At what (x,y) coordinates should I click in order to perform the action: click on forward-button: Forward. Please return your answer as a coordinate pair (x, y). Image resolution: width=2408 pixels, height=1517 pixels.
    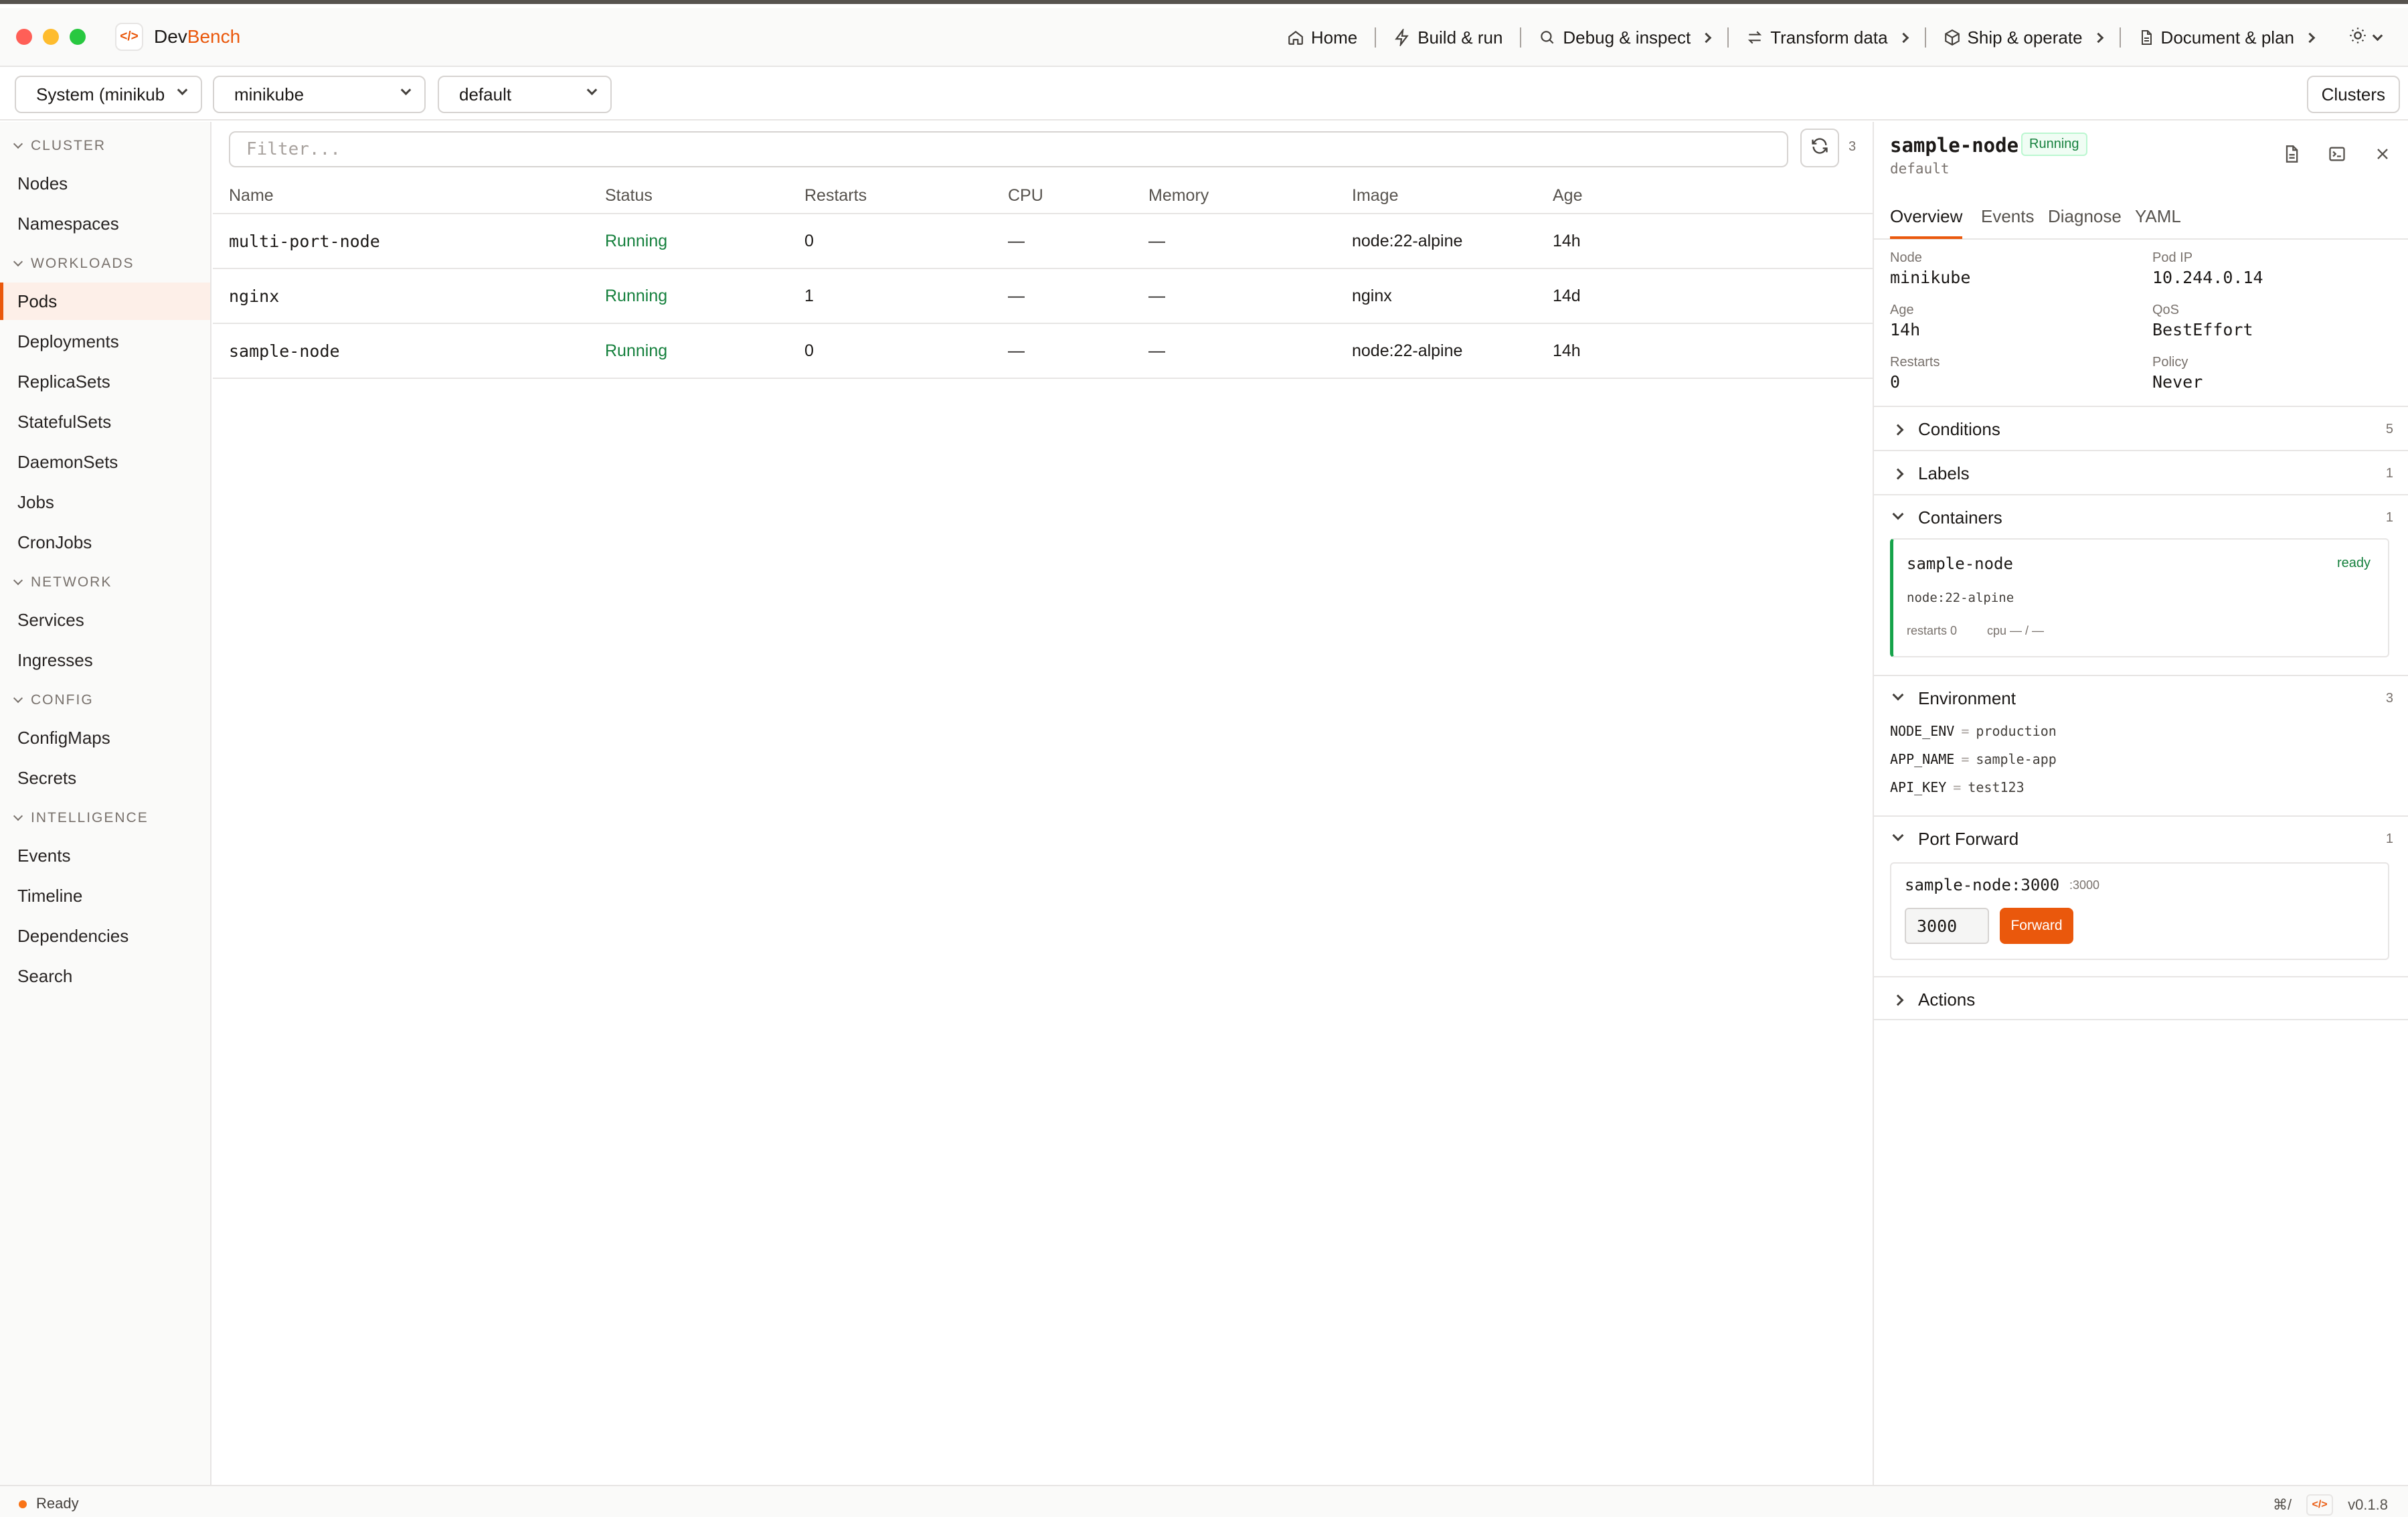
    Looking at the image, I should click on (2036, 926).